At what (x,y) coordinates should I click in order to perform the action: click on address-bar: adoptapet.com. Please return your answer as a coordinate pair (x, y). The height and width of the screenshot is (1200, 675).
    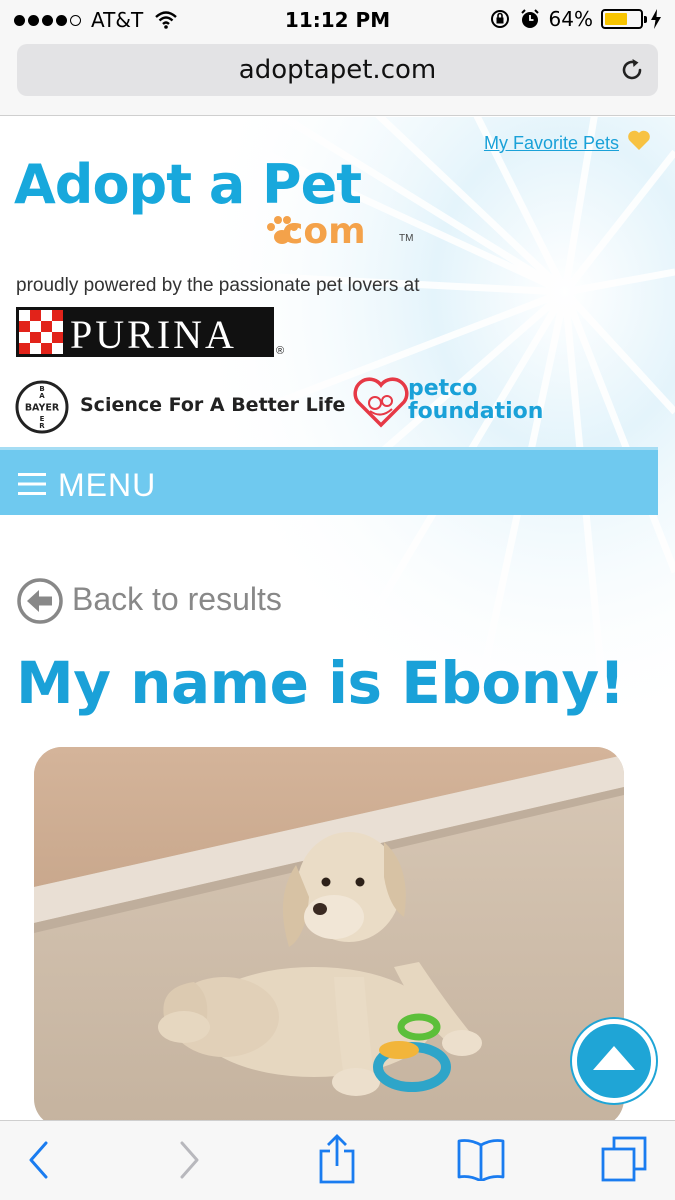
    Looking at the image, I should click on (337, 70).